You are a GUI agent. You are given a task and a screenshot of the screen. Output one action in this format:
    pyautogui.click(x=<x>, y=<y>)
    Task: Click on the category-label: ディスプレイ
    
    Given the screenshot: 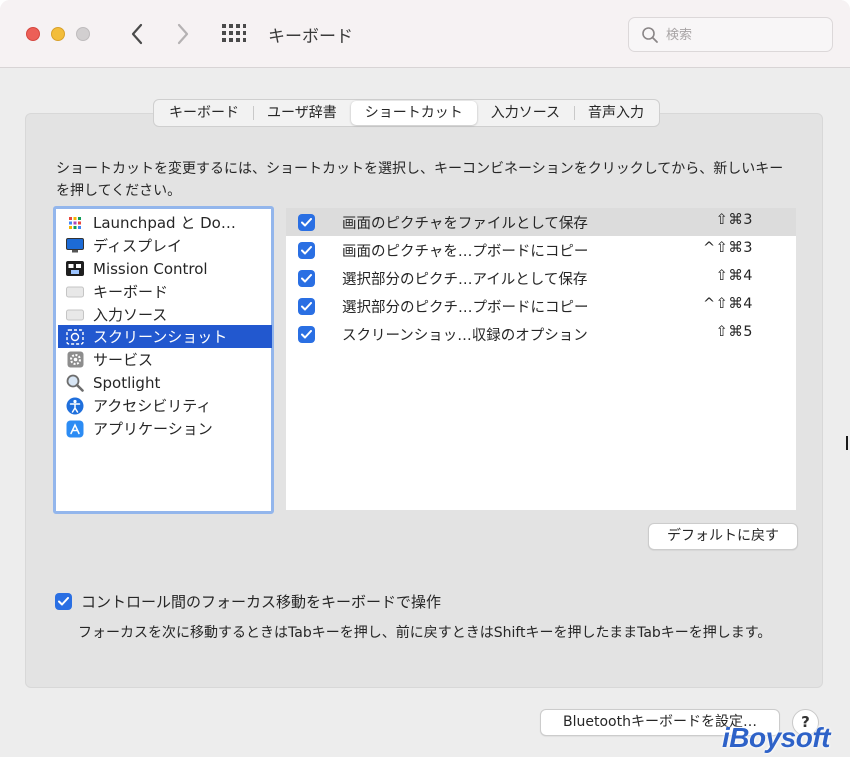 What is the action you would take?
    pyautogui.click(x=137, y=246)
    